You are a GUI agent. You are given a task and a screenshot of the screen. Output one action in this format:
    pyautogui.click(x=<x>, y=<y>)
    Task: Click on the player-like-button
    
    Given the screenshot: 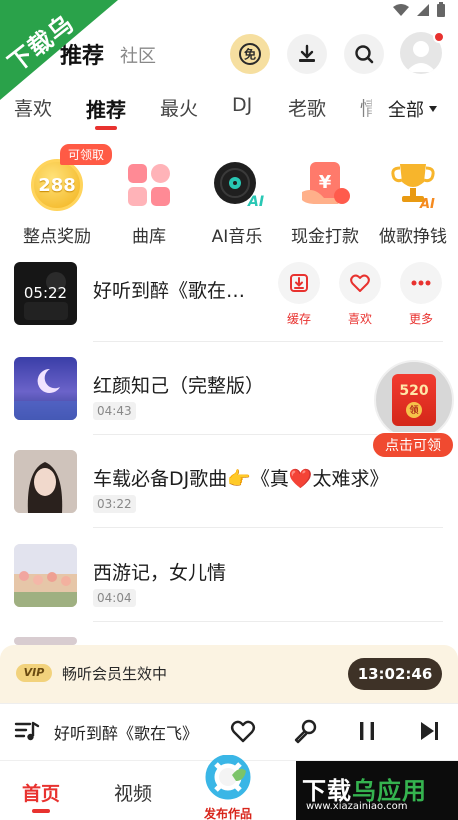 What is the action you would take?
    pyautogui.click(x=243, y=731)
    